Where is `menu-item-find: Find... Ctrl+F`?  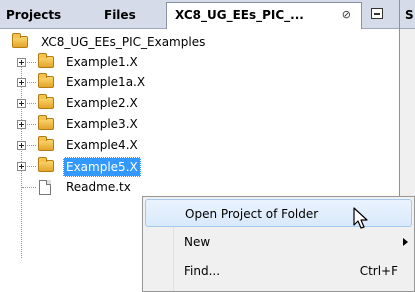 menu-item-find: Find... Ctrl+F is located at coordinates (278, 271).